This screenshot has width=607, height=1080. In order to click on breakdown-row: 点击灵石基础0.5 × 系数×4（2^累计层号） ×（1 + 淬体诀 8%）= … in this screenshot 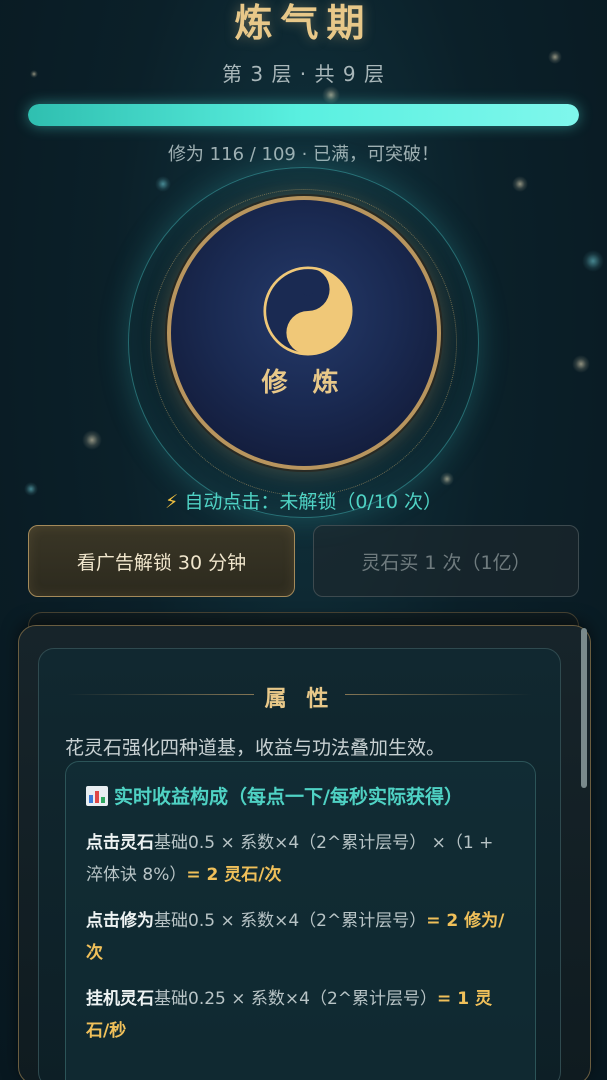, I will do `click(300, 859)`.